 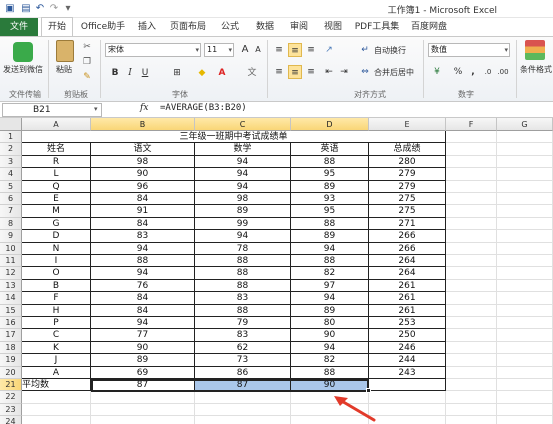 I want to click on tab-baidu-netdisk: 百度网盘, so click(x=429, y=27).